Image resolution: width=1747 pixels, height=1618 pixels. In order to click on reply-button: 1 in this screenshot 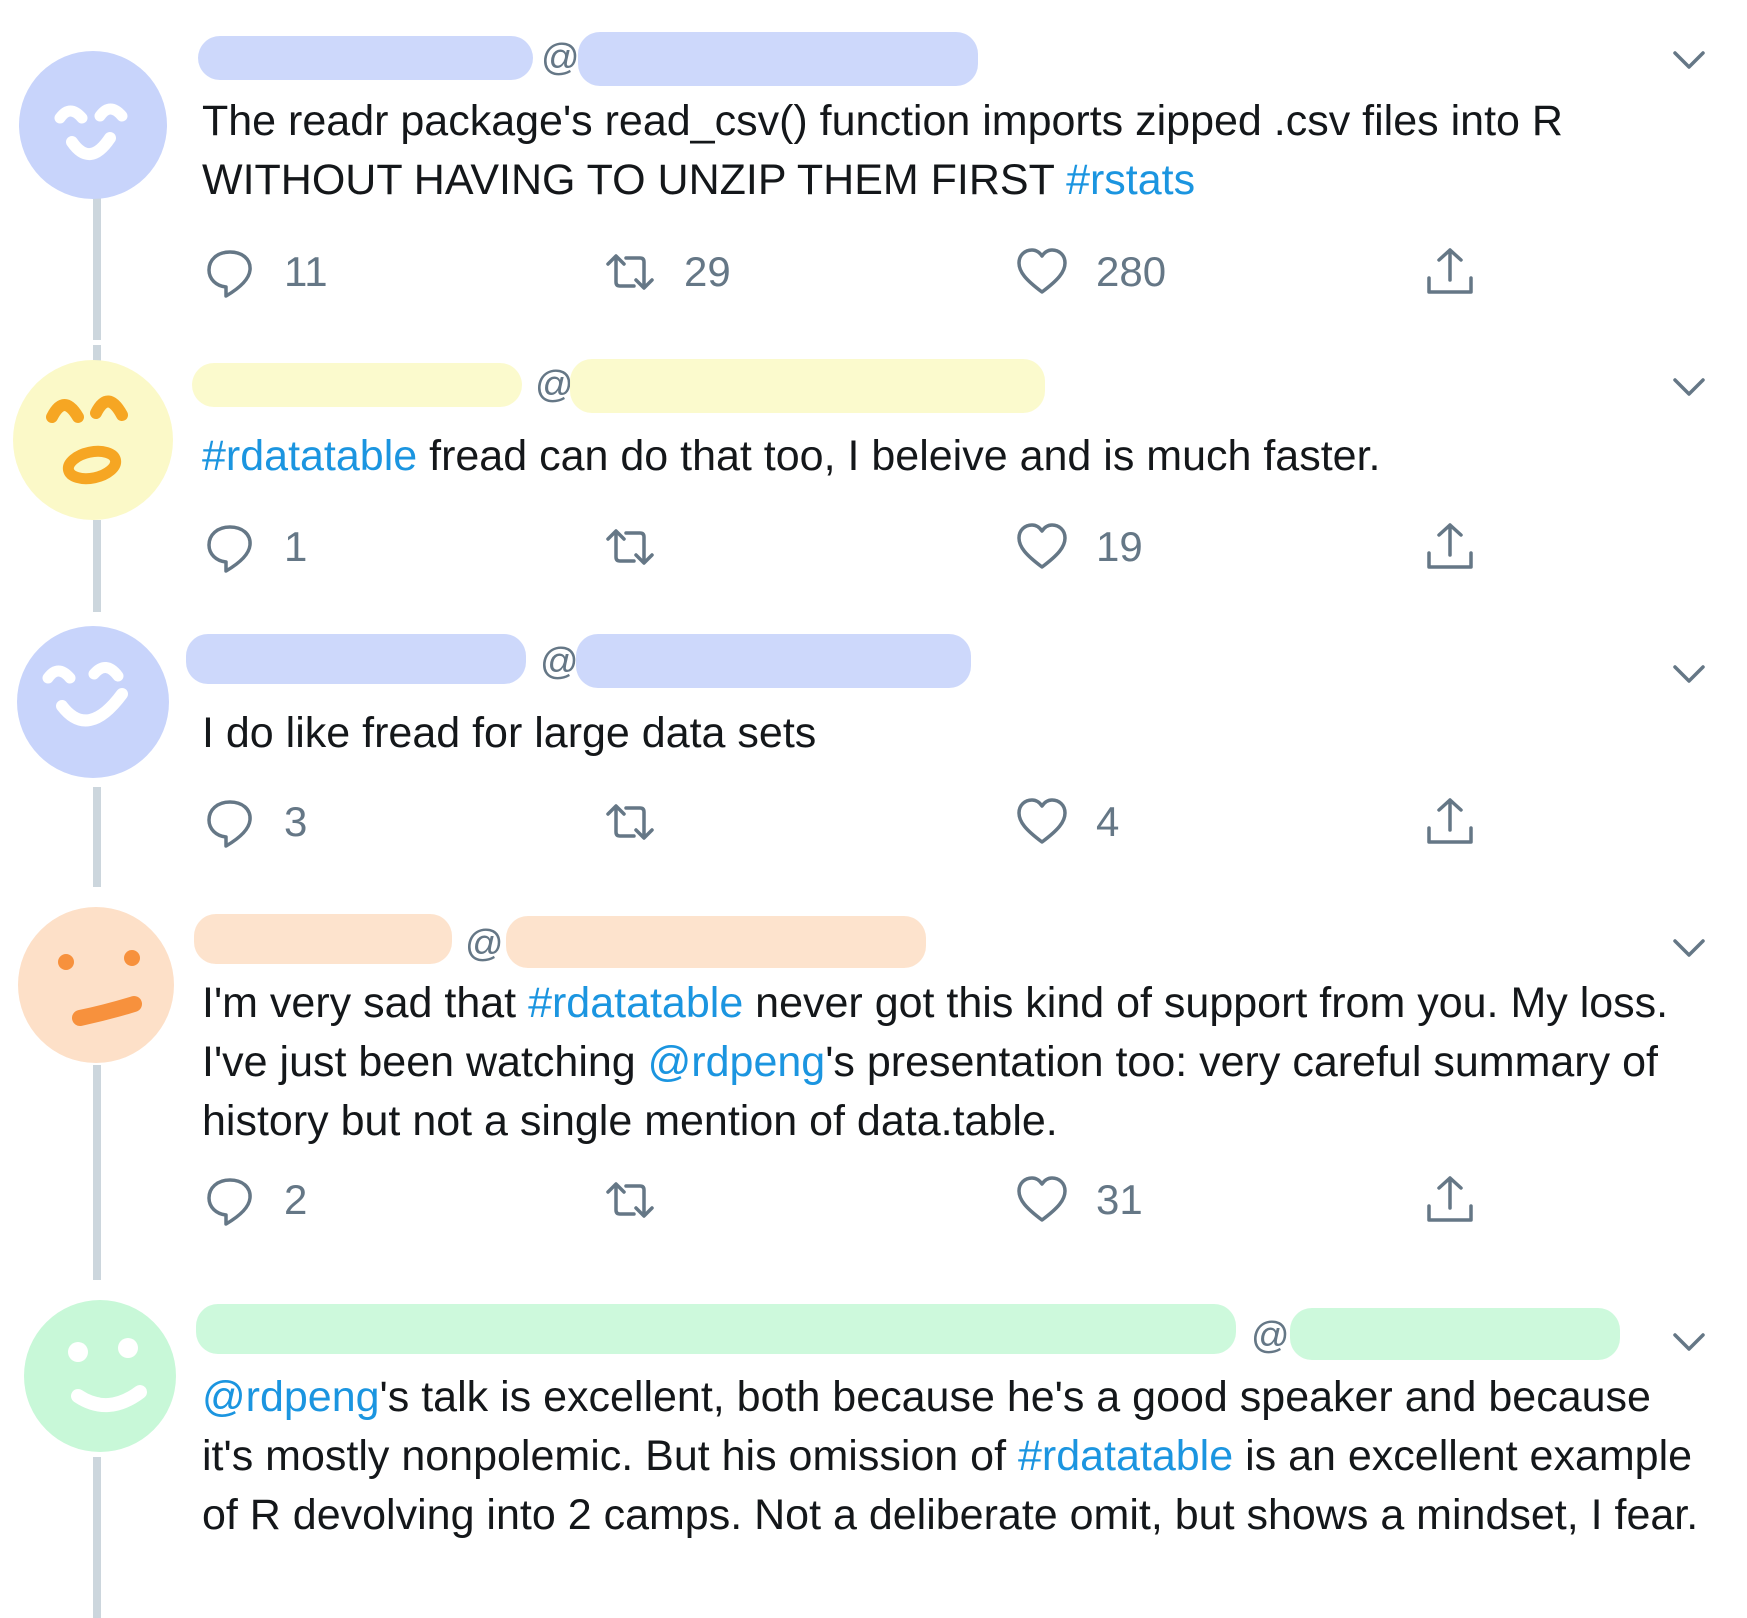, I will do `click(254, 547)`.